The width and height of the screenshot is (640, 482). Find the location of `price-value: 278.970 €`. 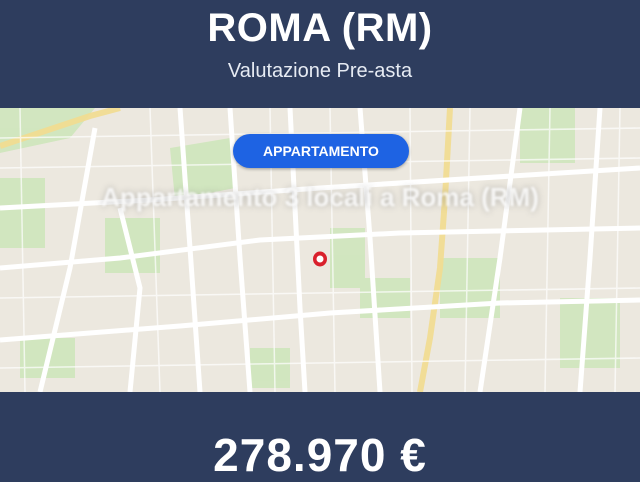

price-value: 278.970 € is located at coordinates (320, 455).